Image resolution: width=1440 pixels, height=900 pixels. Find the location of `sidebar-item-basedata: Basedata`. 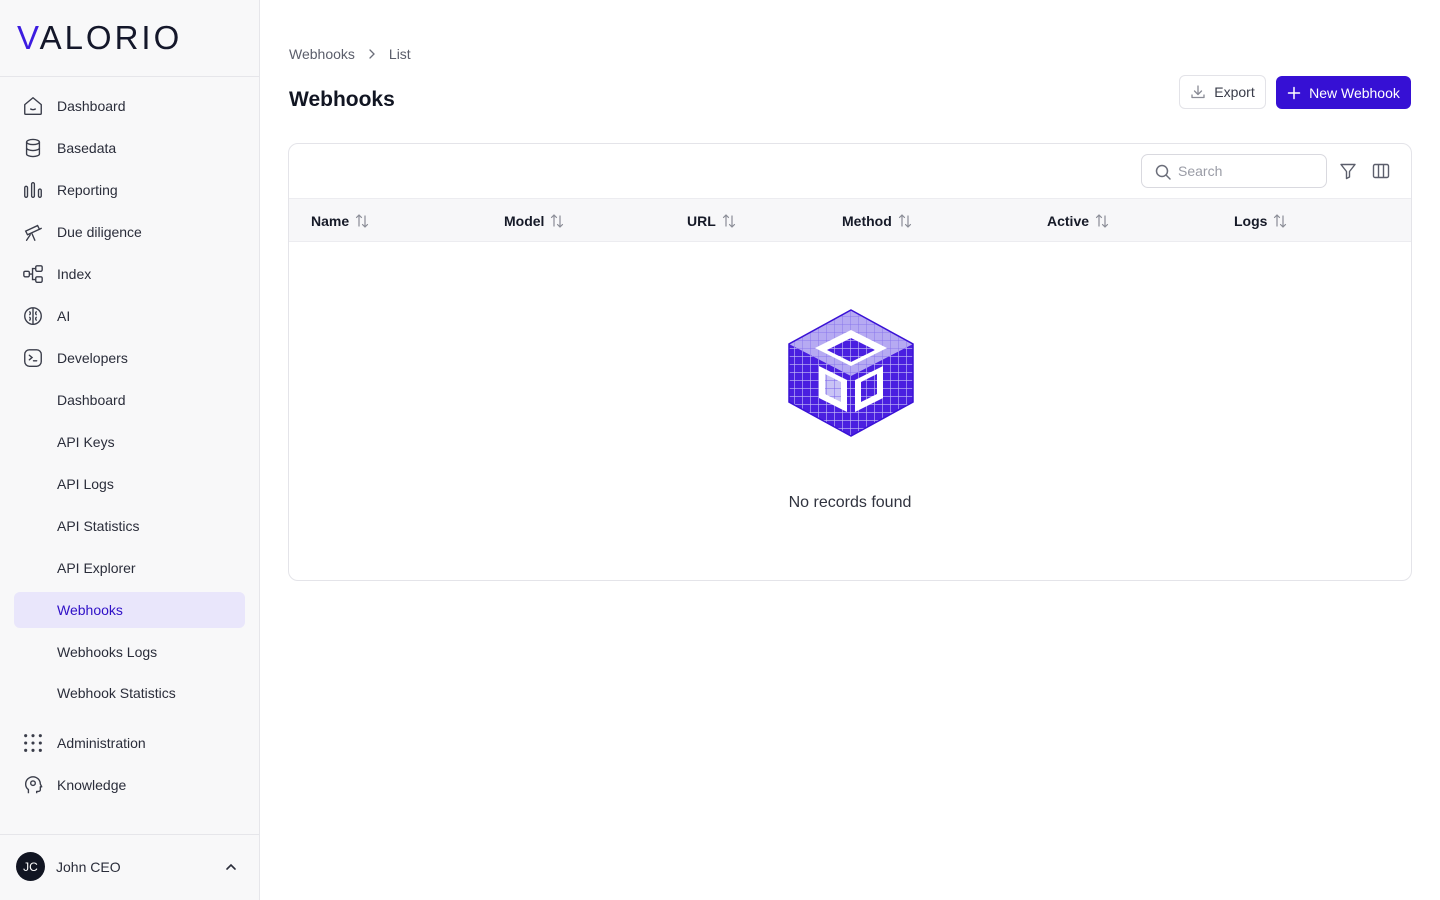

sidebar-item-basedata: Basedata is located at coordinates (129, 148).